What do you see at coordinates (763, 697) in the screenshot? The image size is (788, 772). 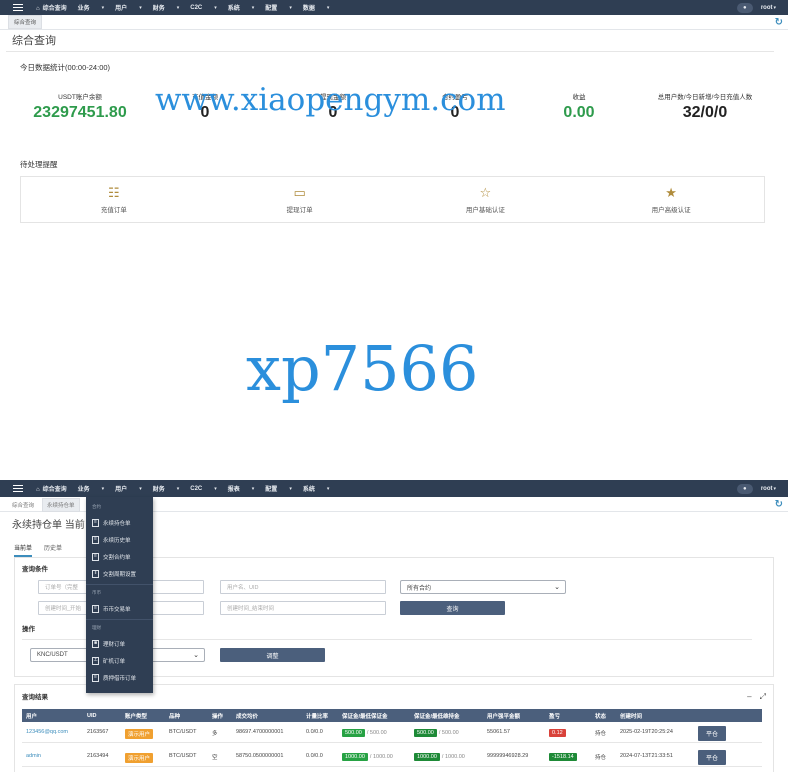 I see `expand-icon: ⤢` at bounding box center [763, 697].